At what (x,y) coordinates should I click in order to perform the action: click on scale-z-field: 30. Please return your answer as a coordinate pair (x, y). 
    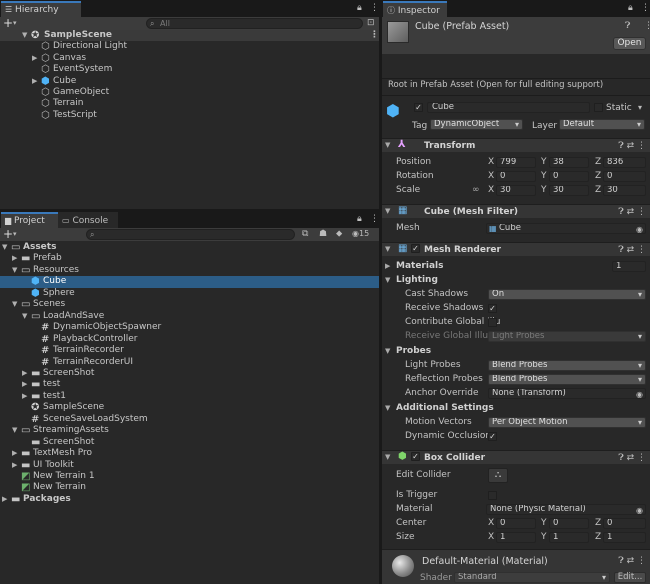
    Looking at the image, I should click on (624, 190).